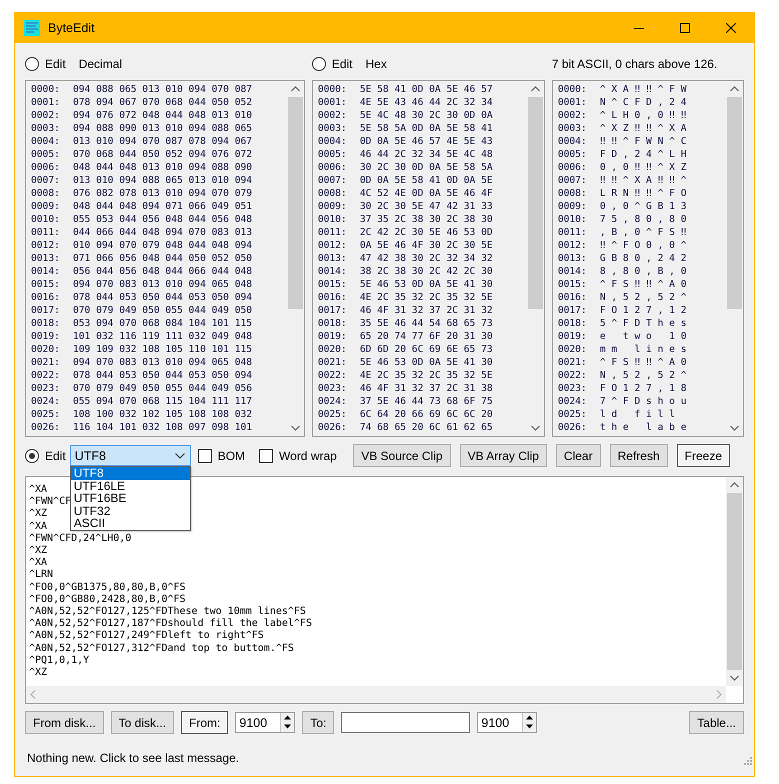  Describe the element at coordinates (376, 64) in the screenshot. I see `panel-caption: Hex` at that location.